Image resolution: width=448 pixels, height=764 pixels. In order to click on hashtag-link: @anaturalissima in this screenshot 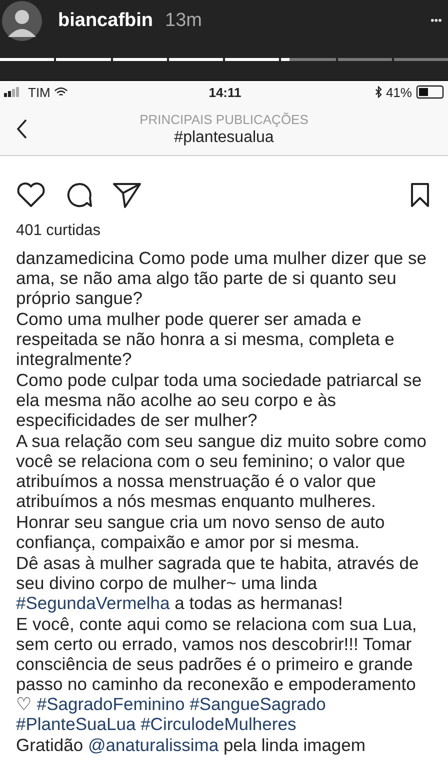, I will do `click(153, 745)`.